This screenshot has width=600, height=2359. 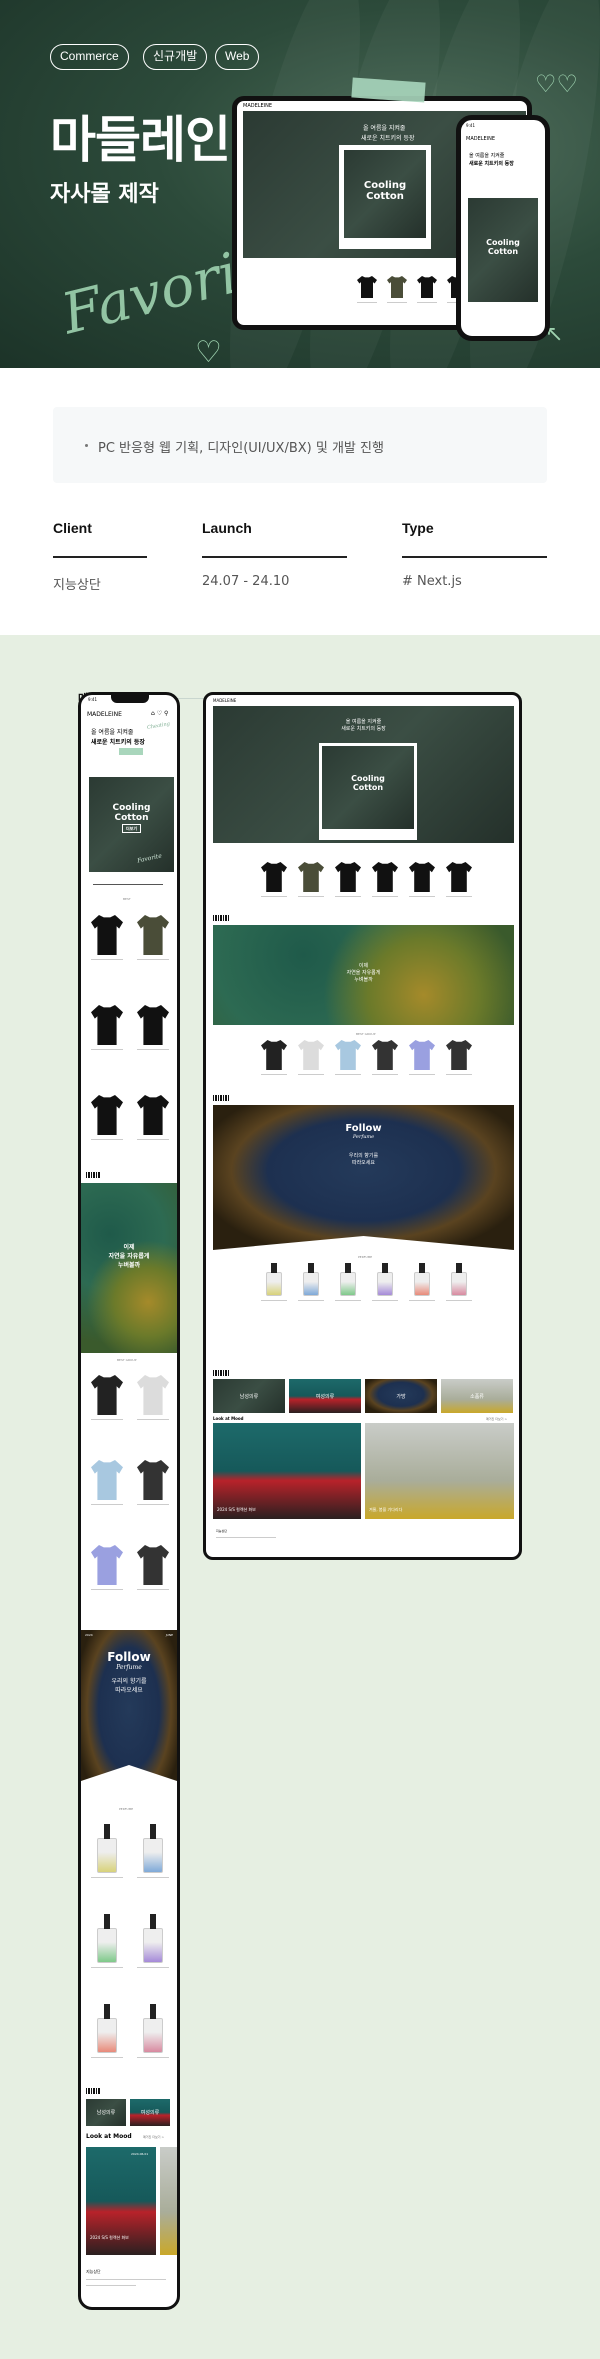 What do you see at coordinates (112, 732) in the screenshot?
I see `headline: 올 여름을 지켜줄` at bounding box center [112, 732].